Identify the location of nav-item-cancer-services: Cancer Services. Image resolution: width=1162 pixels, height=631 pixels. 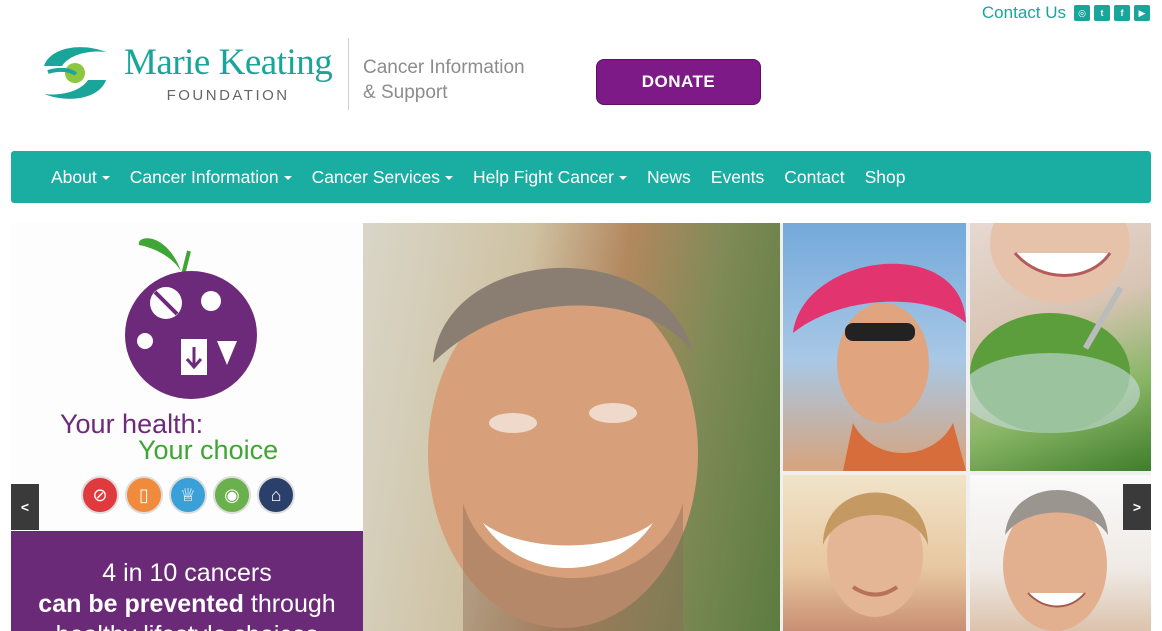
(382, 177).